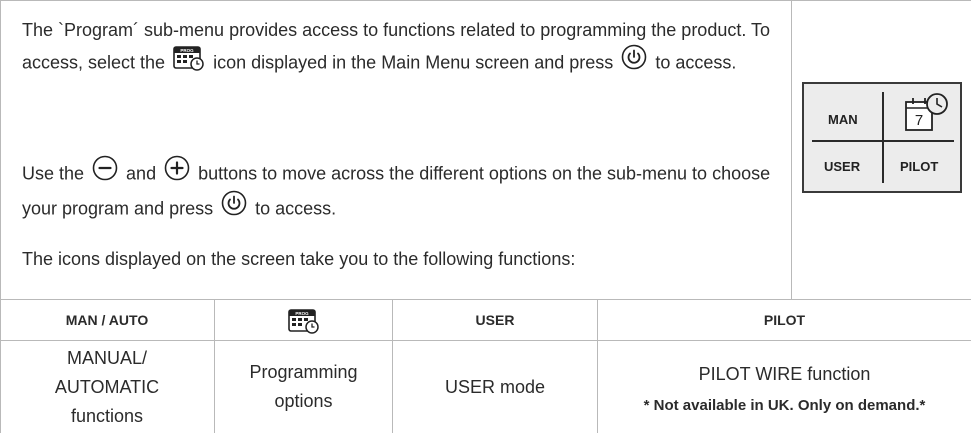 This screenshot has height=433, width=971. I want to click on p2-text-and: and, so click(141, 173).